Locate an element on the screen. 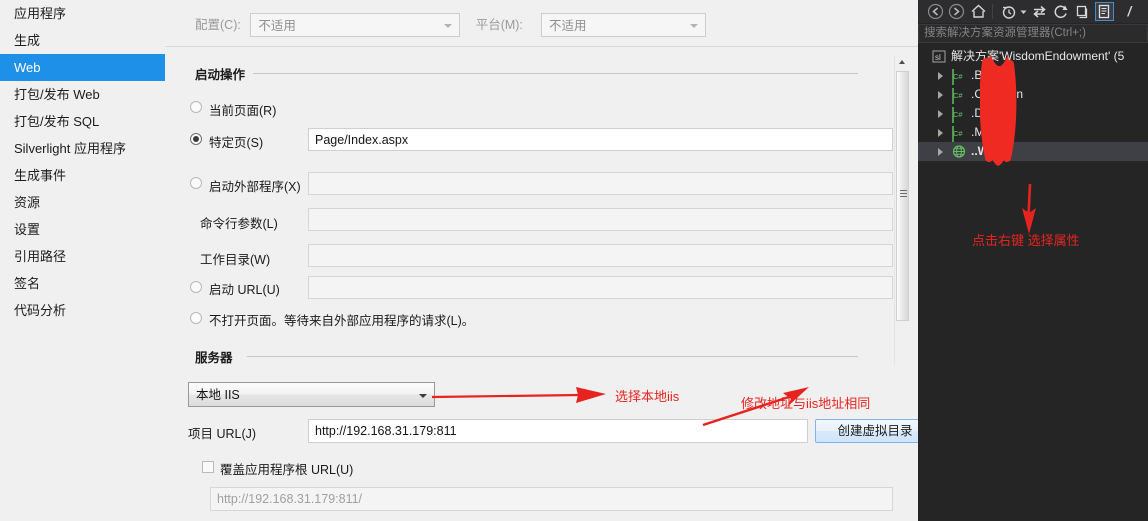 The height and width of the screenshot is (521, 1148). sidebar-item-web: Web is located at coordinates (87, 67).